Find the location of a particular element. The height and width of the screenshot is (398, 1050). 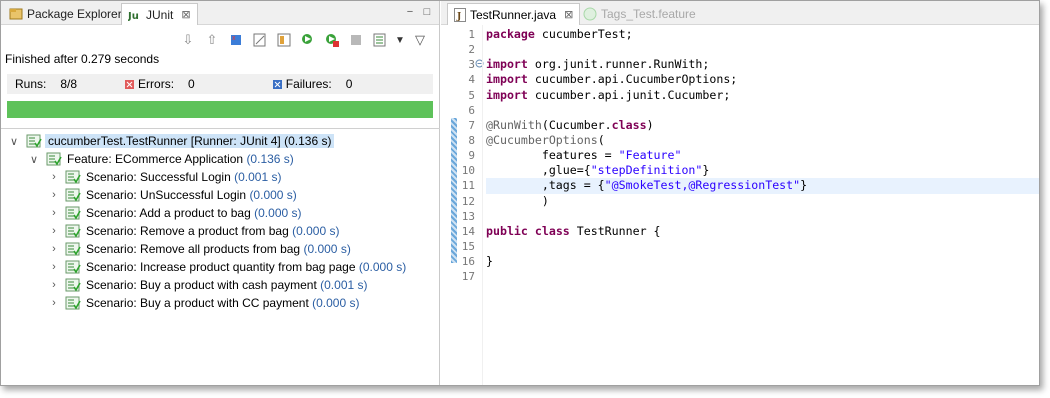

line-number-ruler: 1 2 3 4 5 6 7 8 9 10 11 12 13 14 15 16 17 is located at coordinates (466, 155).